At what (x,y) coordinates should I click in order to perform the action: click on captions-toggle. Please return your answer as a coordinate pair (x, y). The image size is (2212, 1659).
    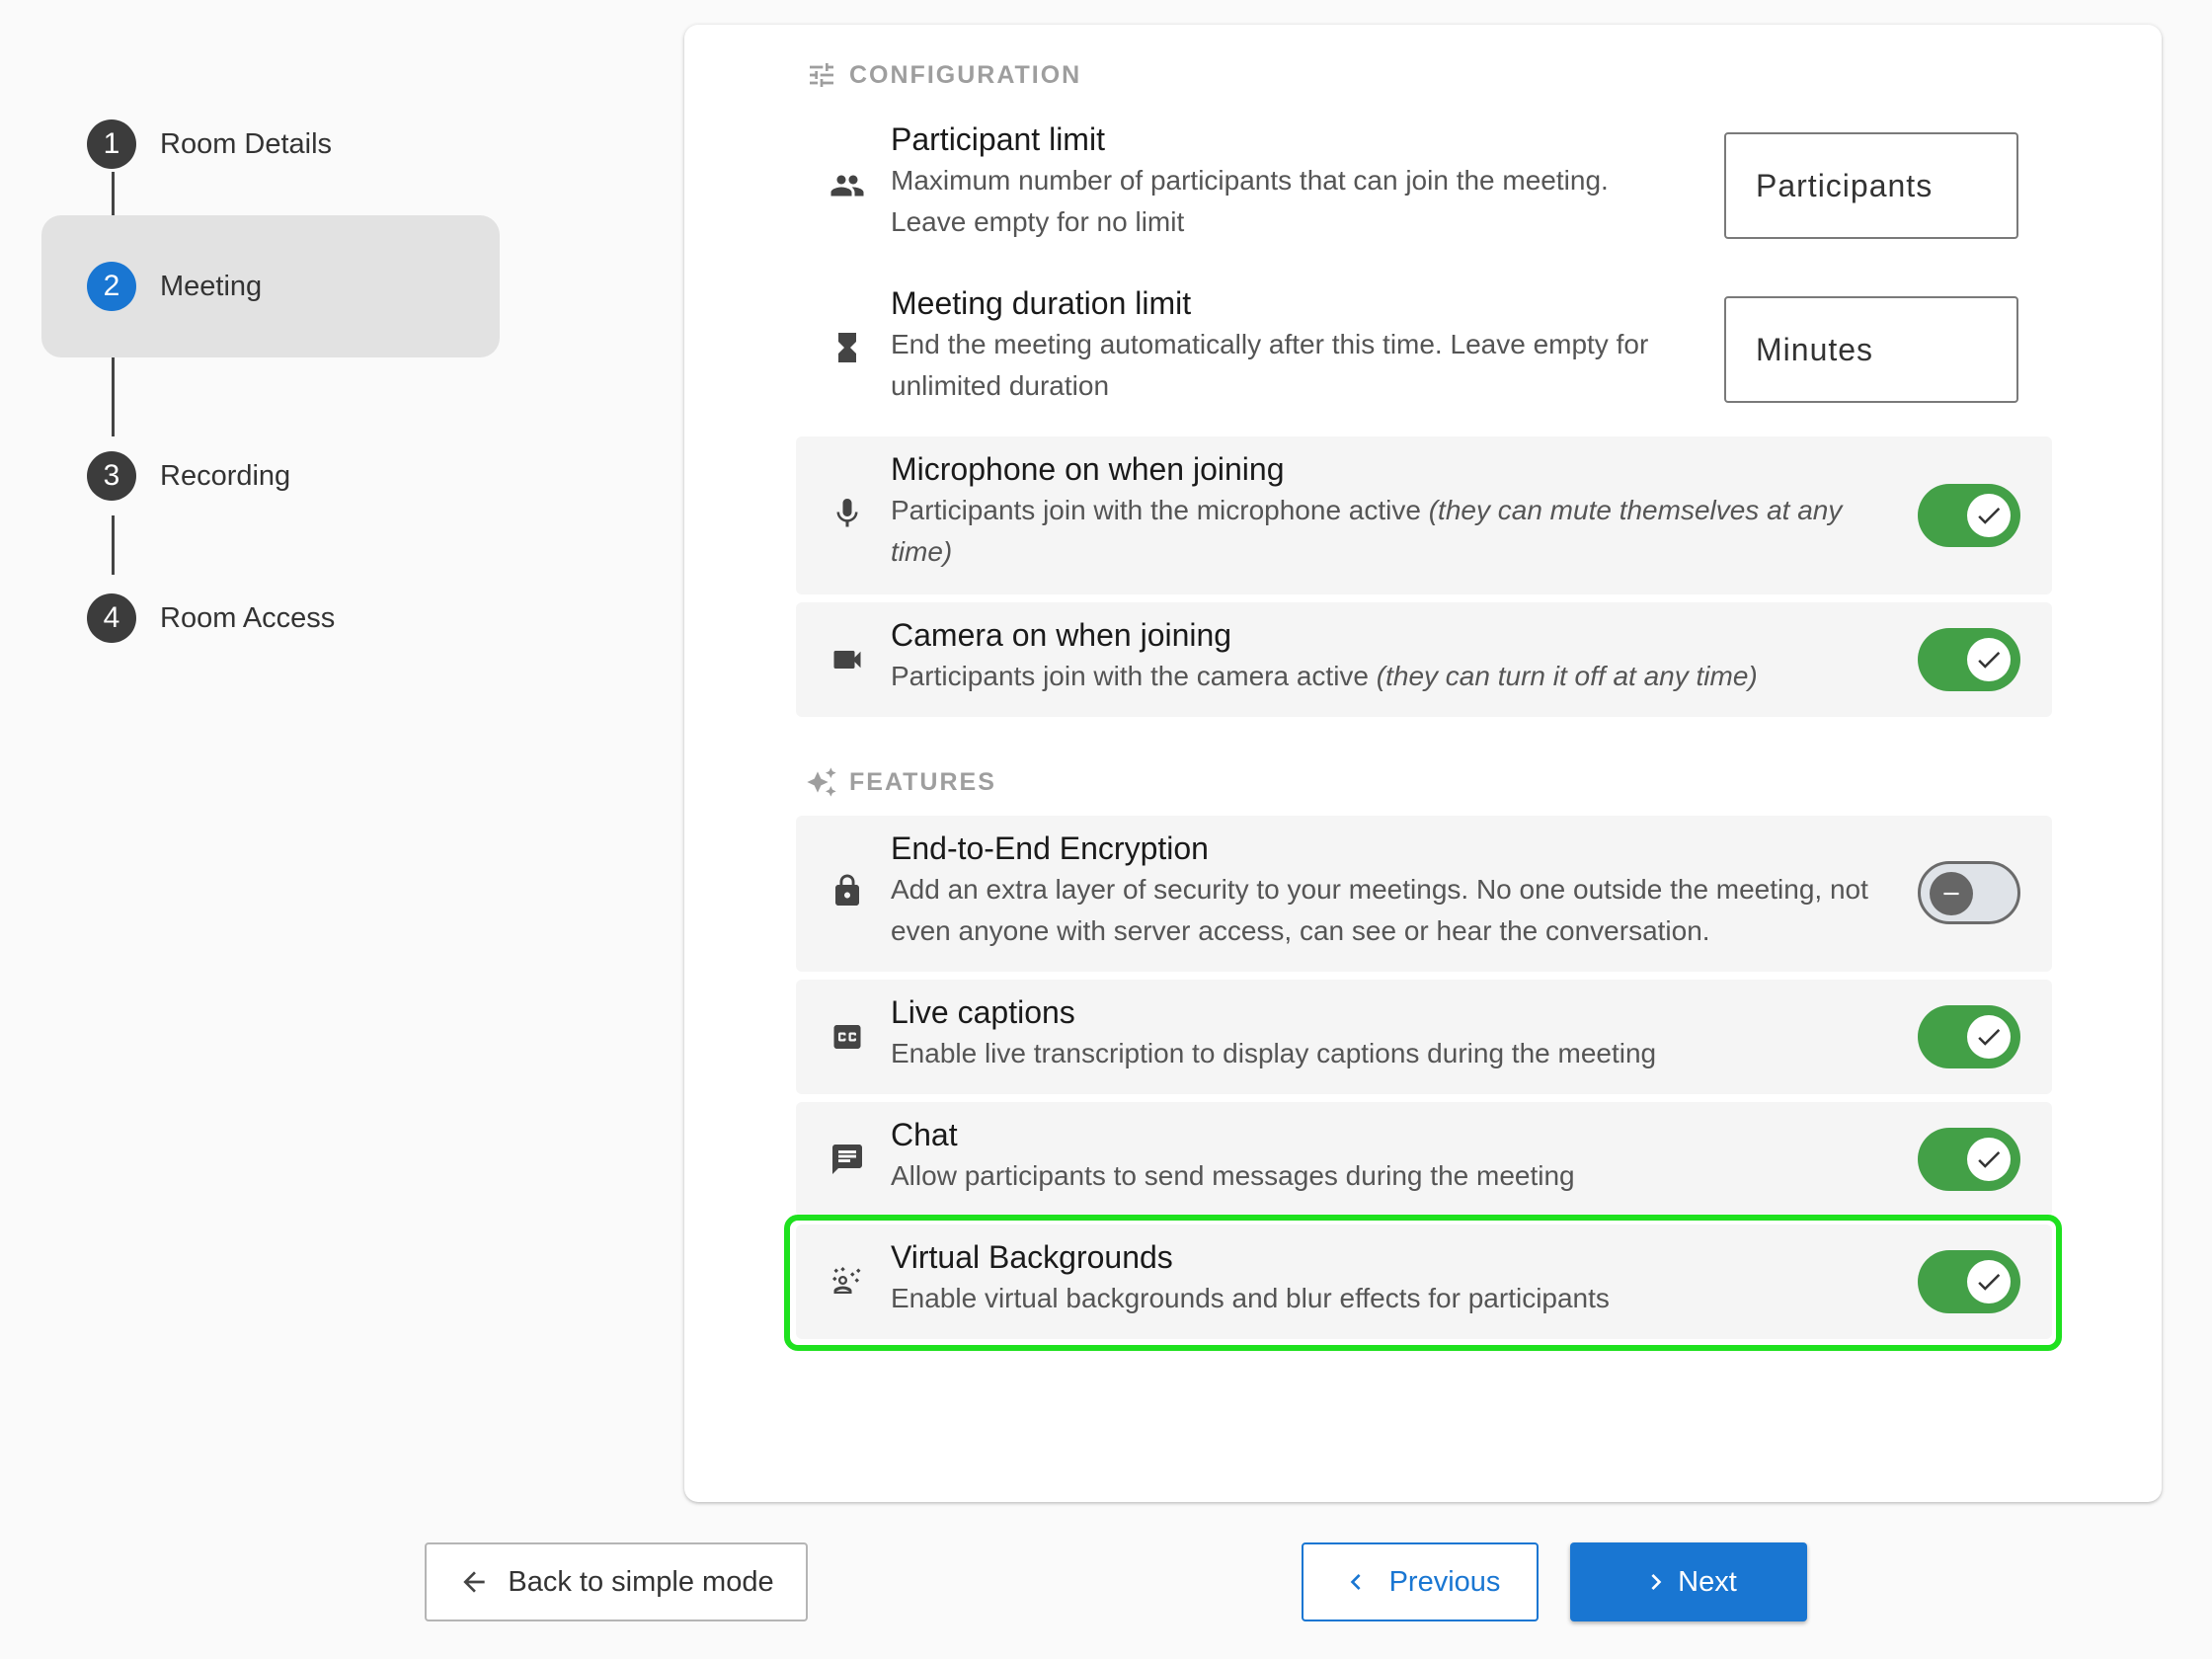
    Looking at the image, I should click on (1969, 1036).